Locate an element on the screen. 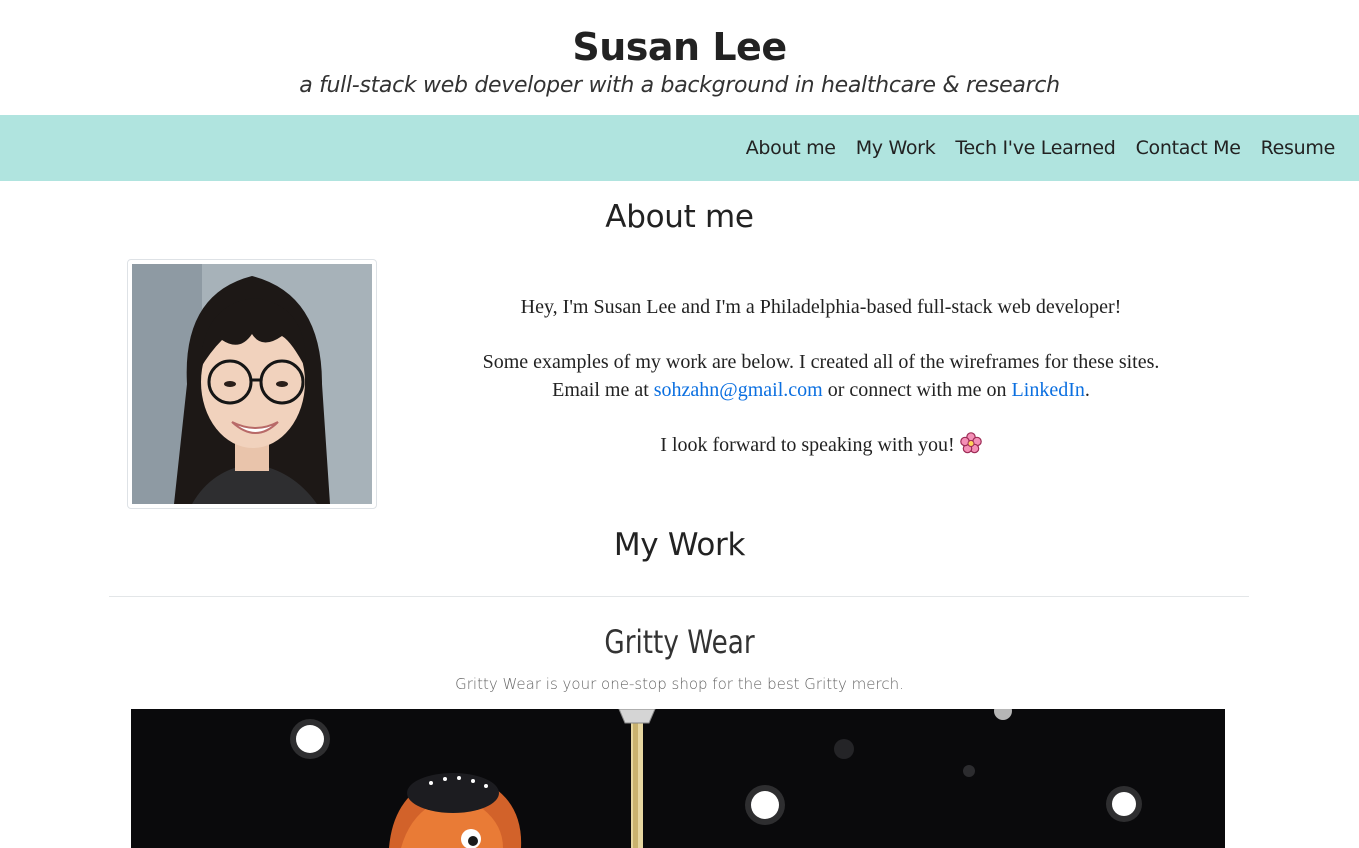 The width and height of the screenshot is (1359, 848). nav-link-about-me: About me is located at coordinates (791, 148).